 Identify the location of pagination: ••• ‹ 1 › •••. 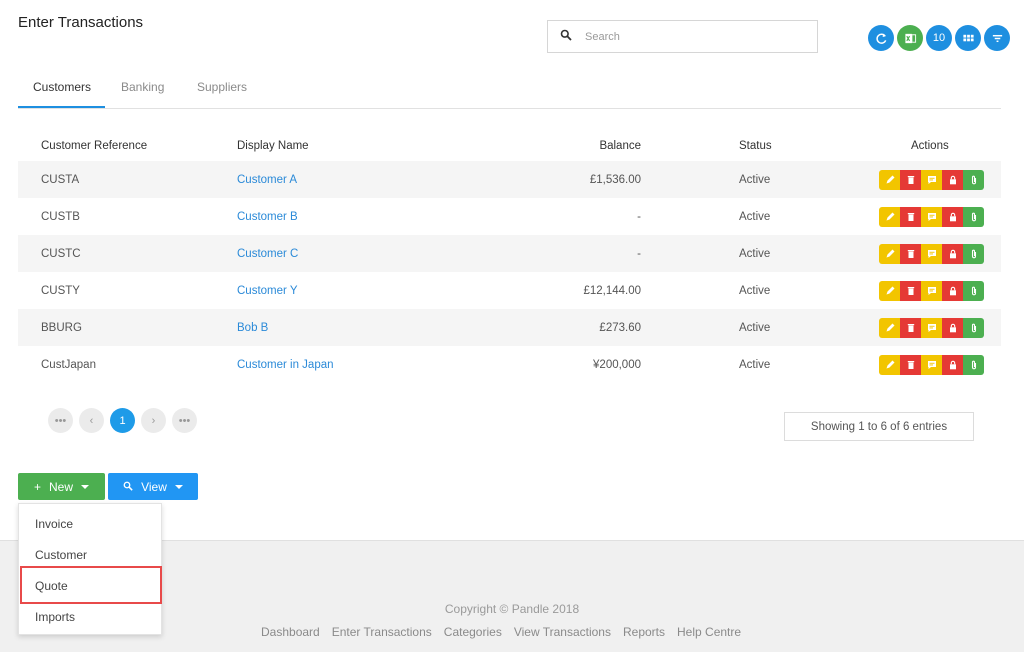
(122, 420).